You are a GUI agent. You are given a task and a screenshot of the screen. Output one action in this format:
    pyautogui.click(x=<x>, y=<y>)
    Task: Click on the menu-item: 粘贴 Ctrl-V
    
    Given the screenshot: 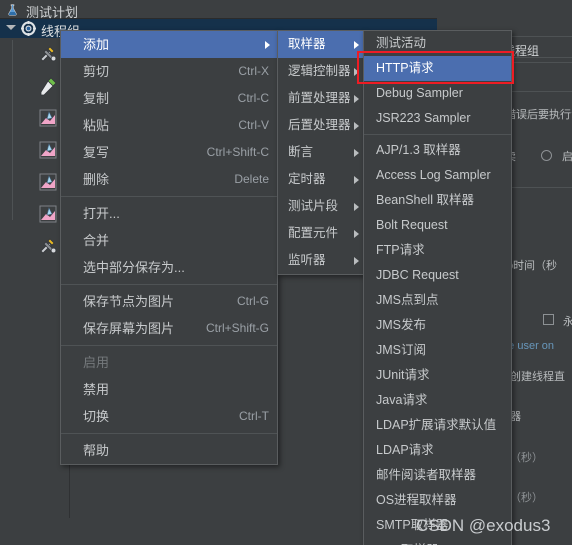 What is the action you would take?
    pyautogui.click(x=169, y=125)
    